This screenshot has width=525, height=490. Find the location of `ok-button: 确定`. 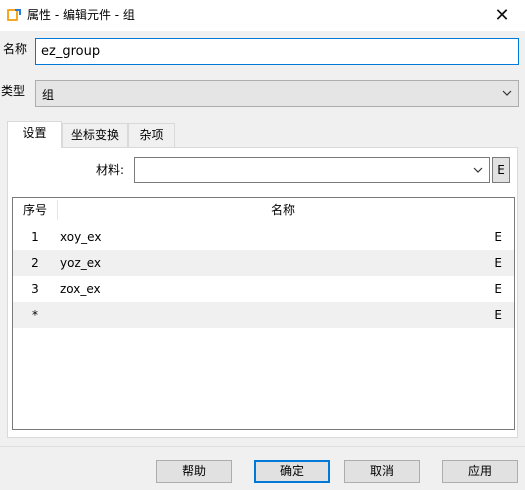

ok-button: 确定 is located at coordinates (292, 471).